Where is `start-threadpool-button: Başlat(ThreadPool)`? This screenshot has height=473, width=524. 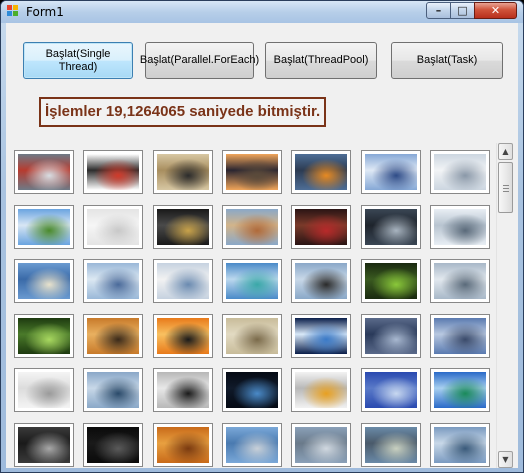
start-threadpool-button: Başlat(ThreadPool) is located at coordinates (321, 60).